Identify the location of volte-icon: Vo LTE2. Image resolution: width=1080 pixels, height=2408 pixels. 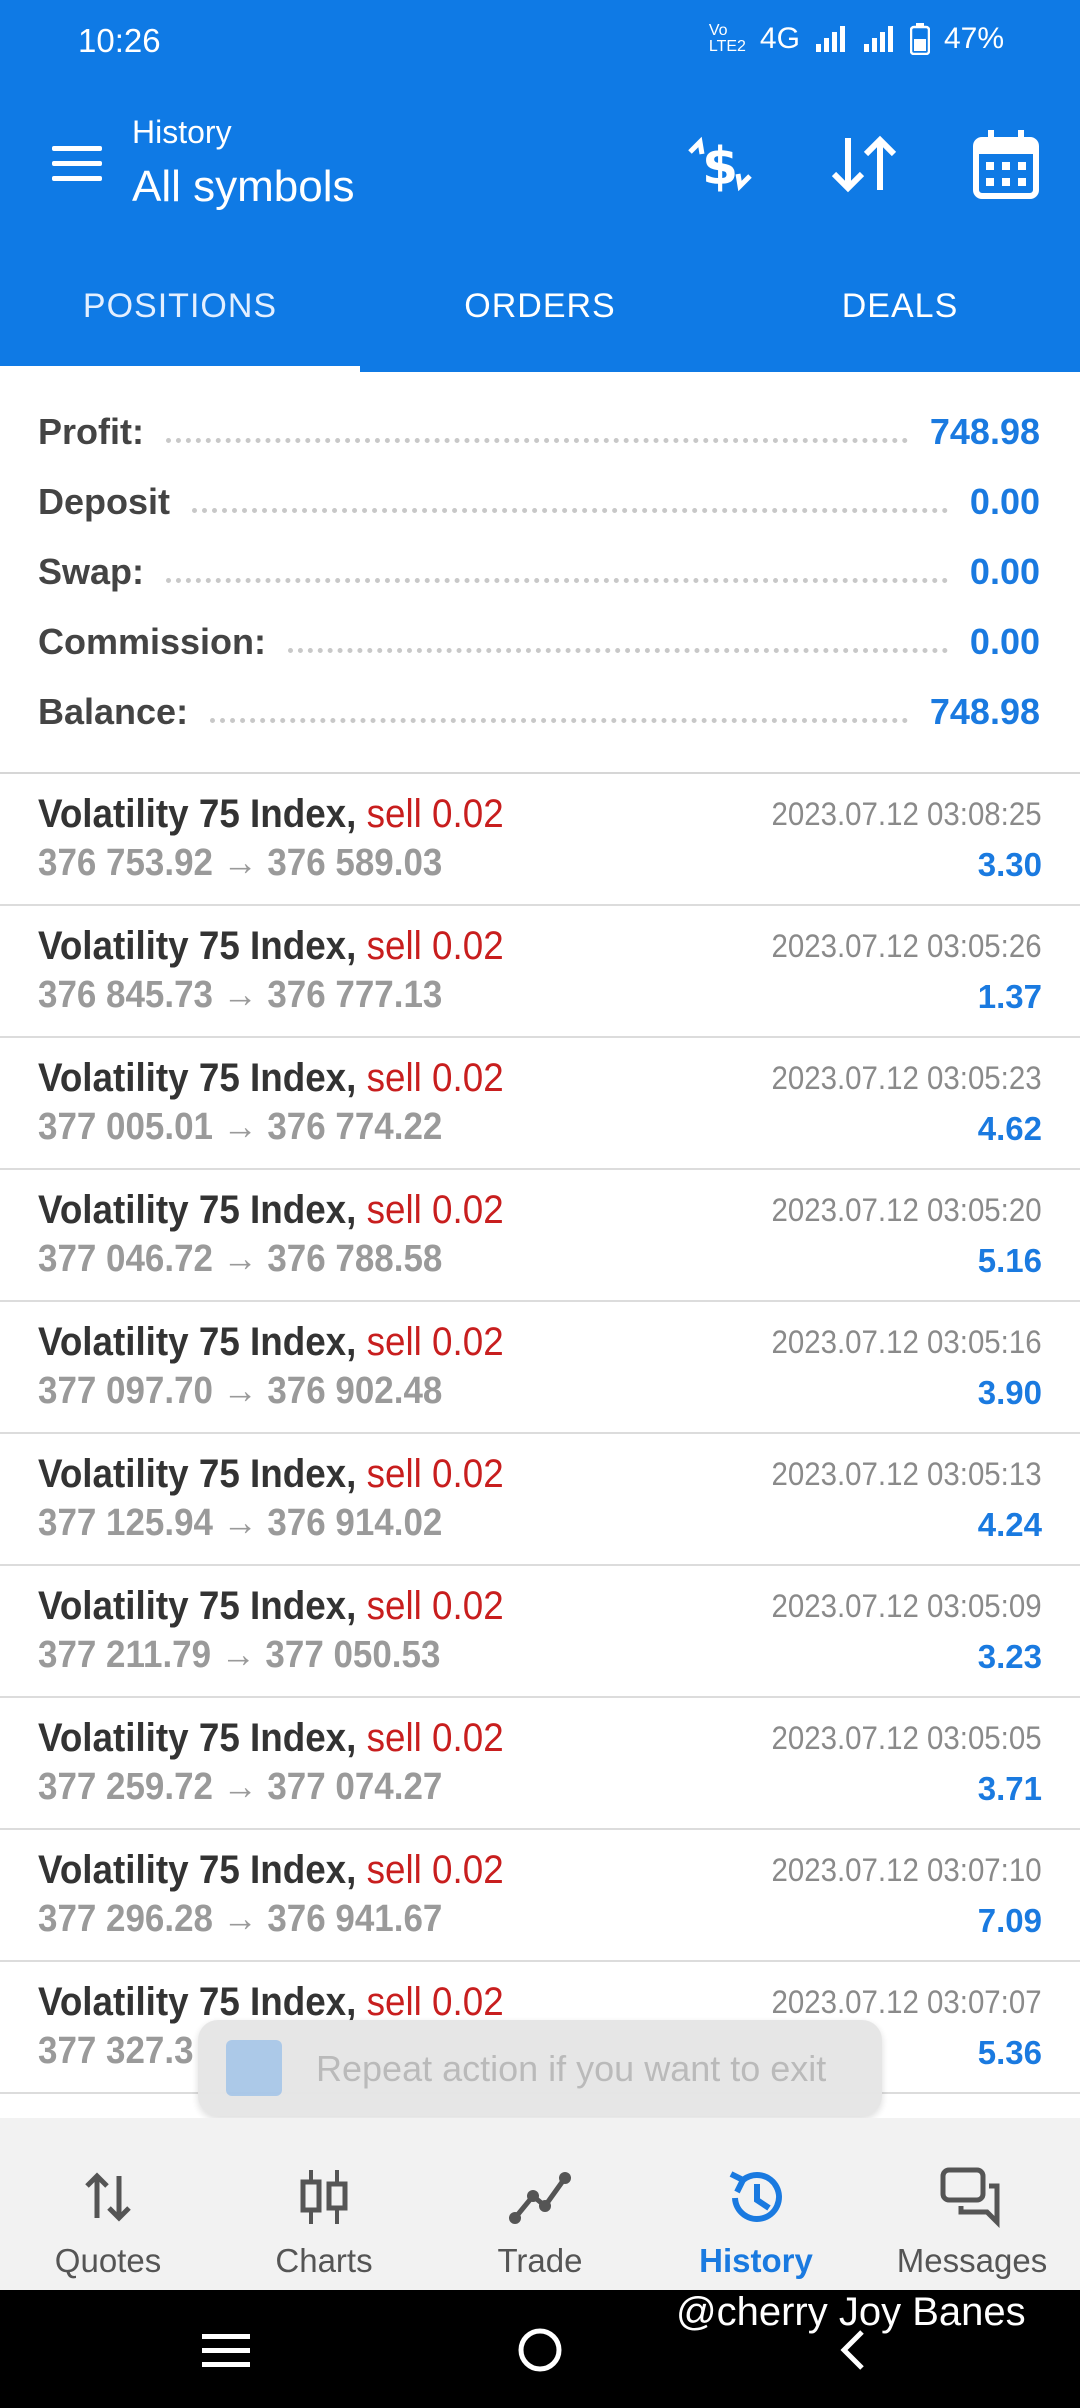
(727, 38).